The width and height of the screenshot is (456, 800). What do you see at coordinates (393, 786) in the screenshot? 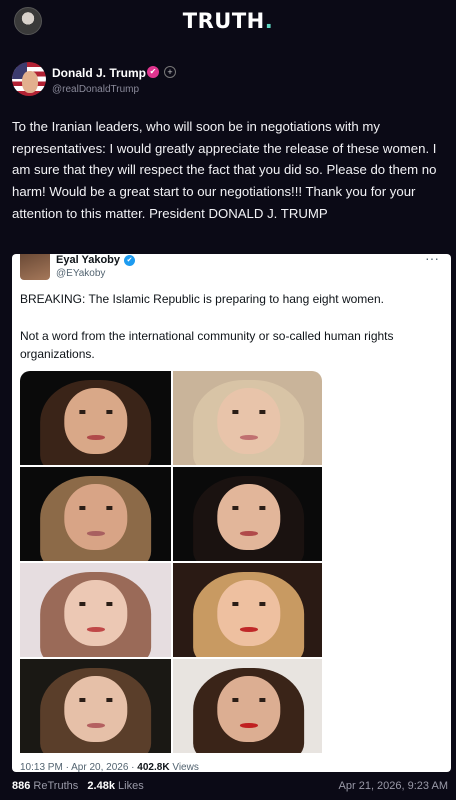
I see `post-date: Apr 21, 2026, 9:23 AM` at bounding box center [393, 786].